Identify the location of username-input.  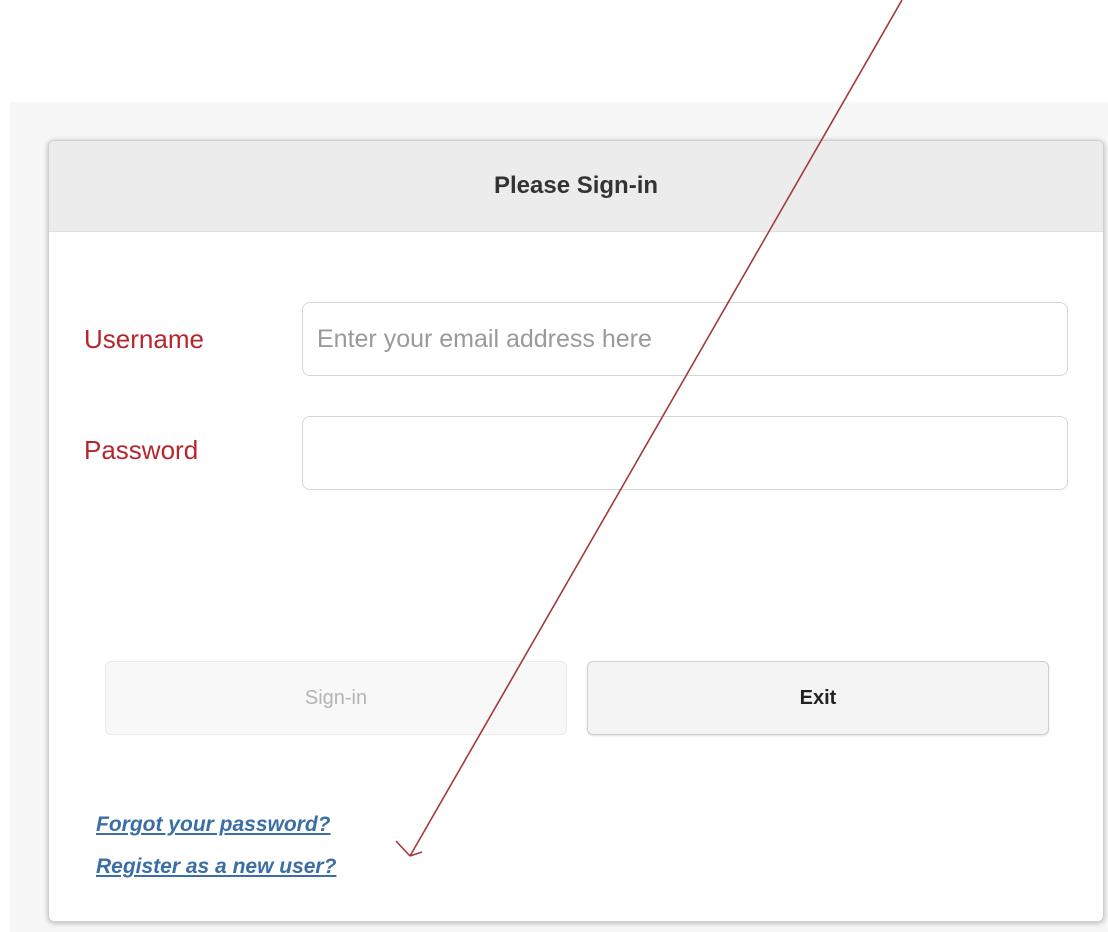
(685, 339).